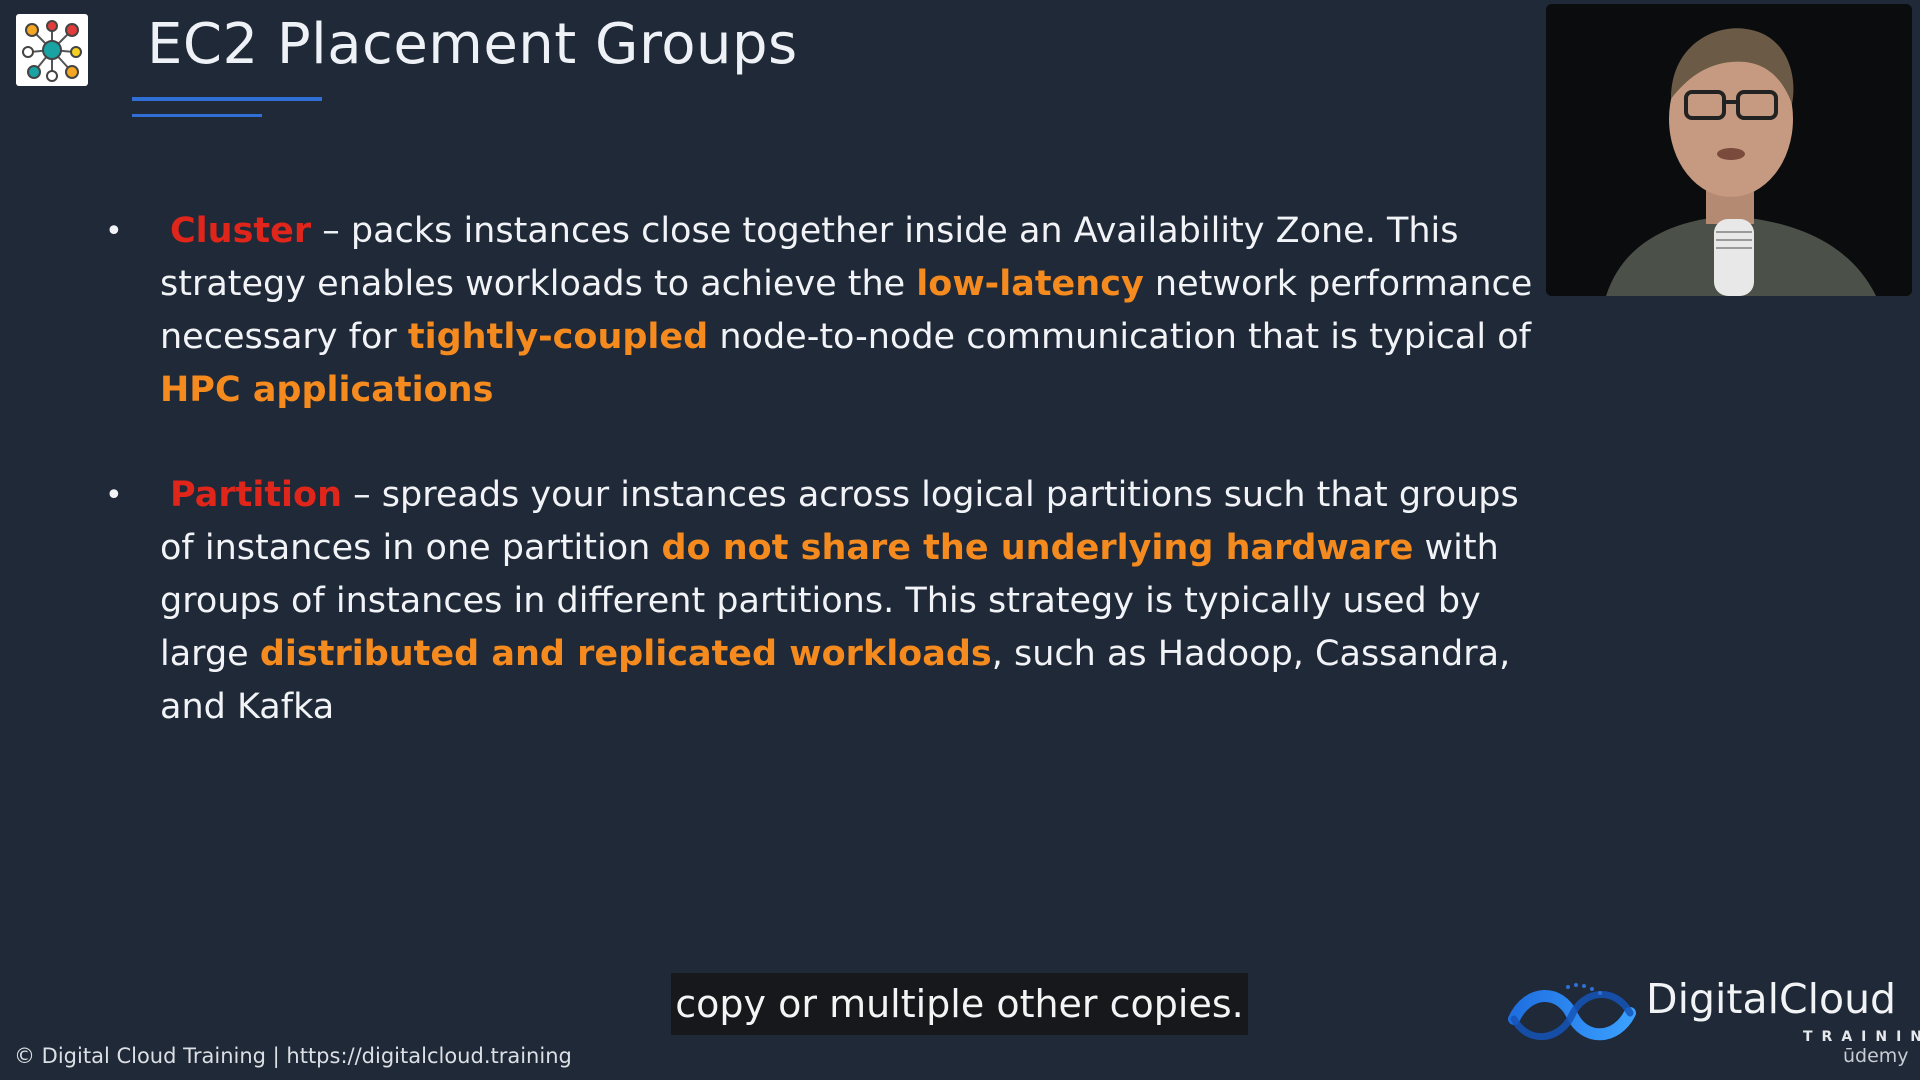  What do you see at coordinates (1771, 999) in the screenshot?
I see `brand-name: DigitalCloud` at bounding box center [1771, 999].